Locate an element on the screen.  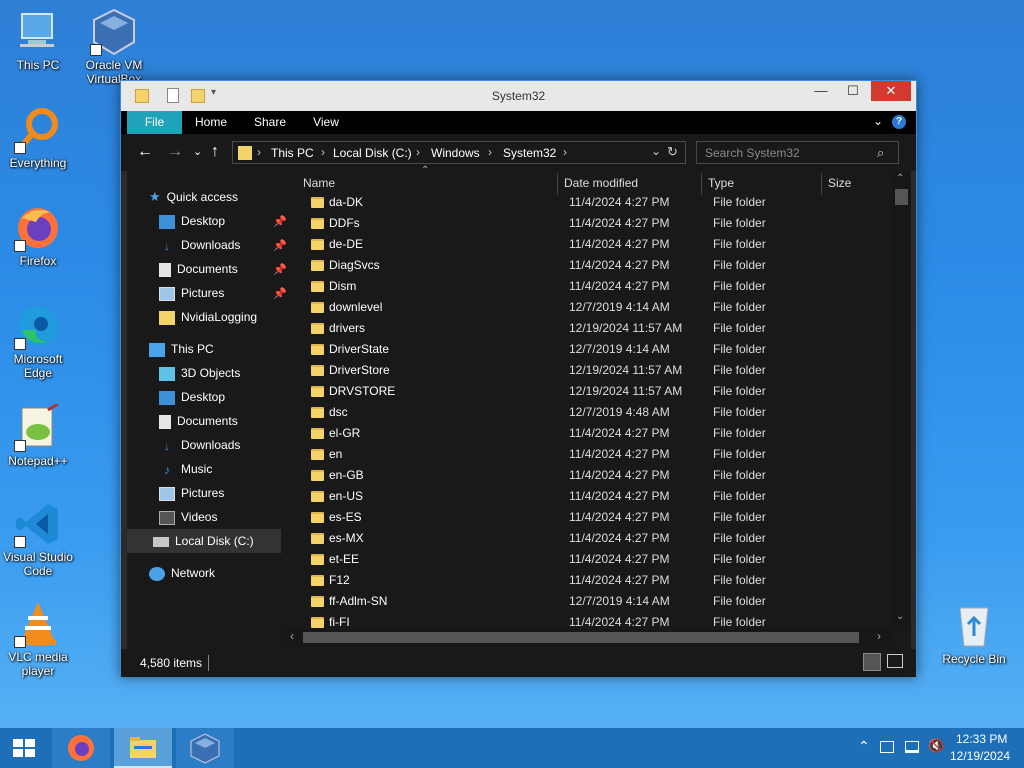
desktop-icon-vlc: VLC media player is located at coordinates (38, 639).